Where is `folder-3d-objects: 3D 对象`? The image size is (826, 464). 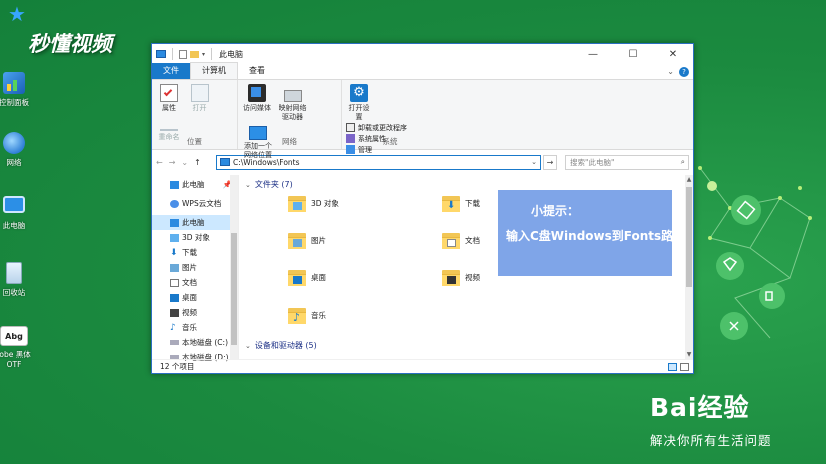 folder-3d-objects: 3D 对象 is located at coordinates (313, 203).